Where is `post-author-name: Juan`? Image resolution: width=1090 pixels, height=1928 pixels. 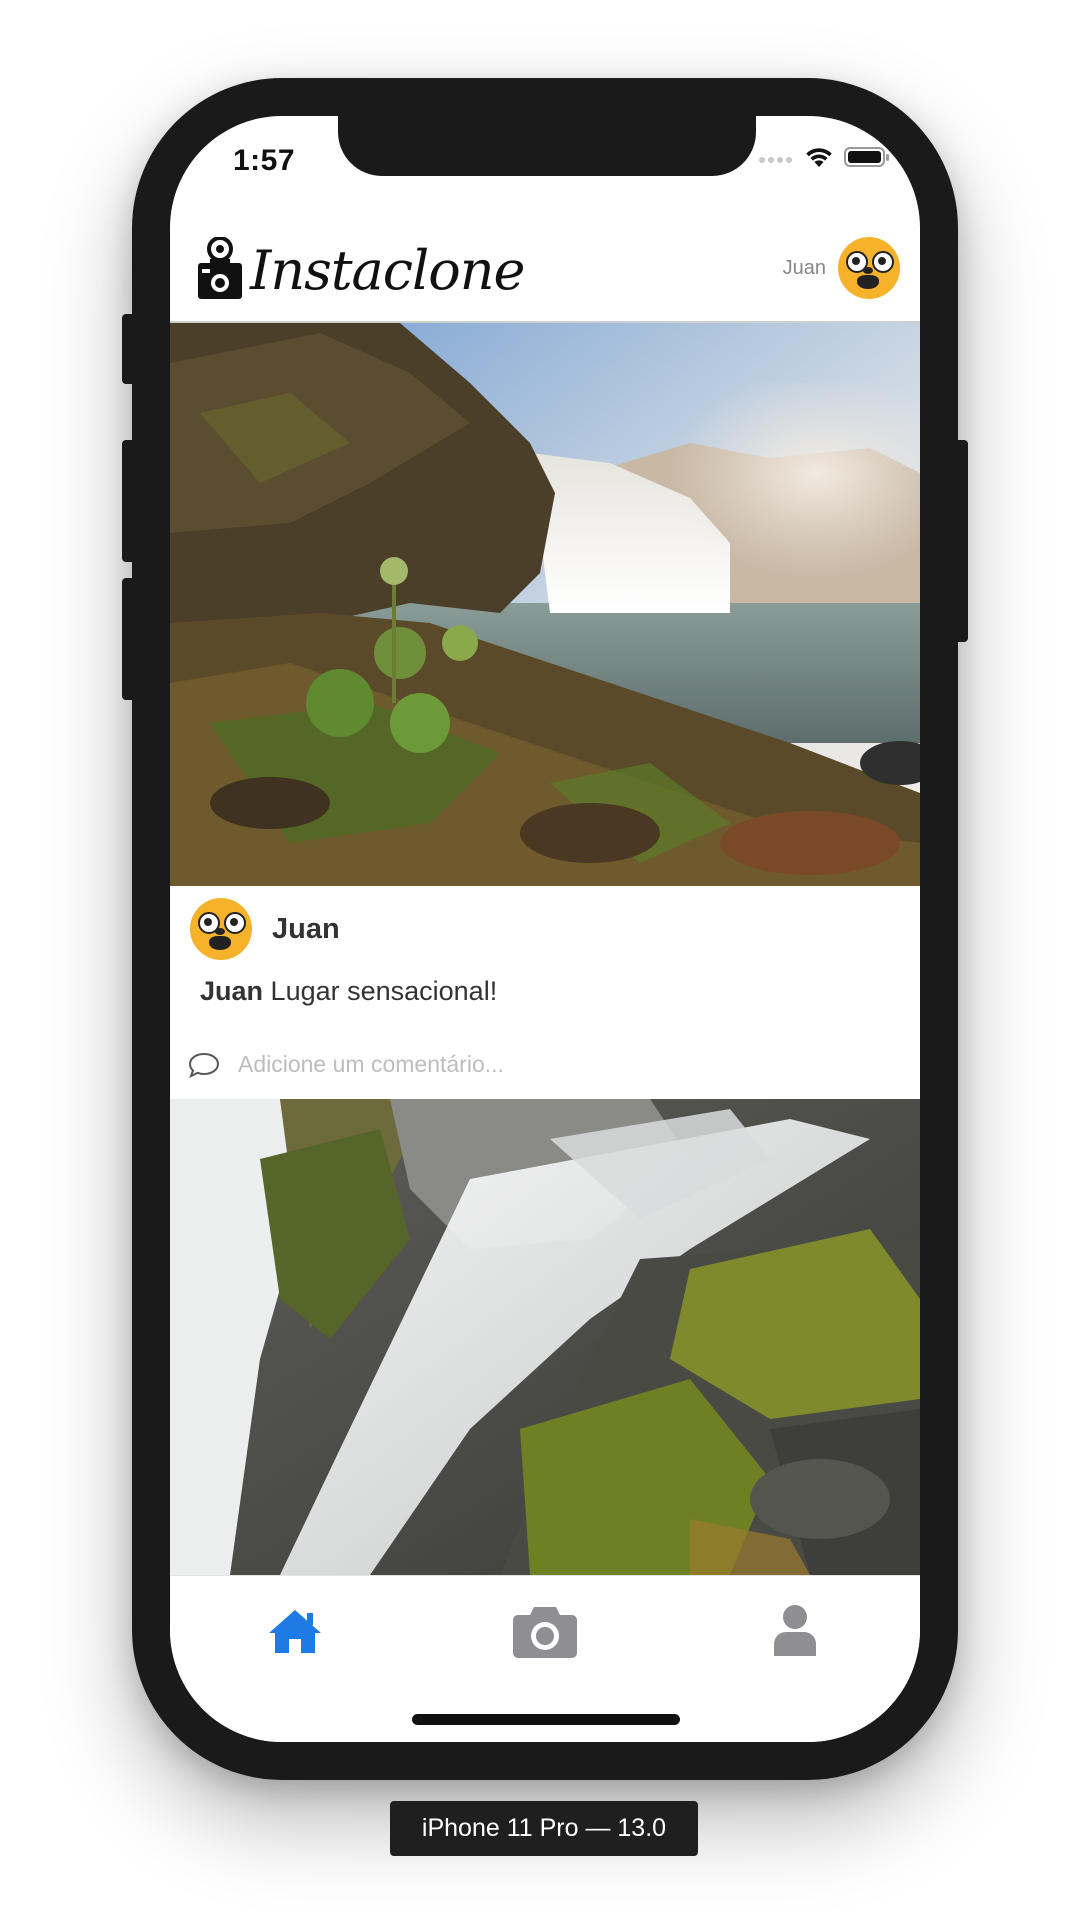 post-author-name: Juan is located at coordinates (306, 929).